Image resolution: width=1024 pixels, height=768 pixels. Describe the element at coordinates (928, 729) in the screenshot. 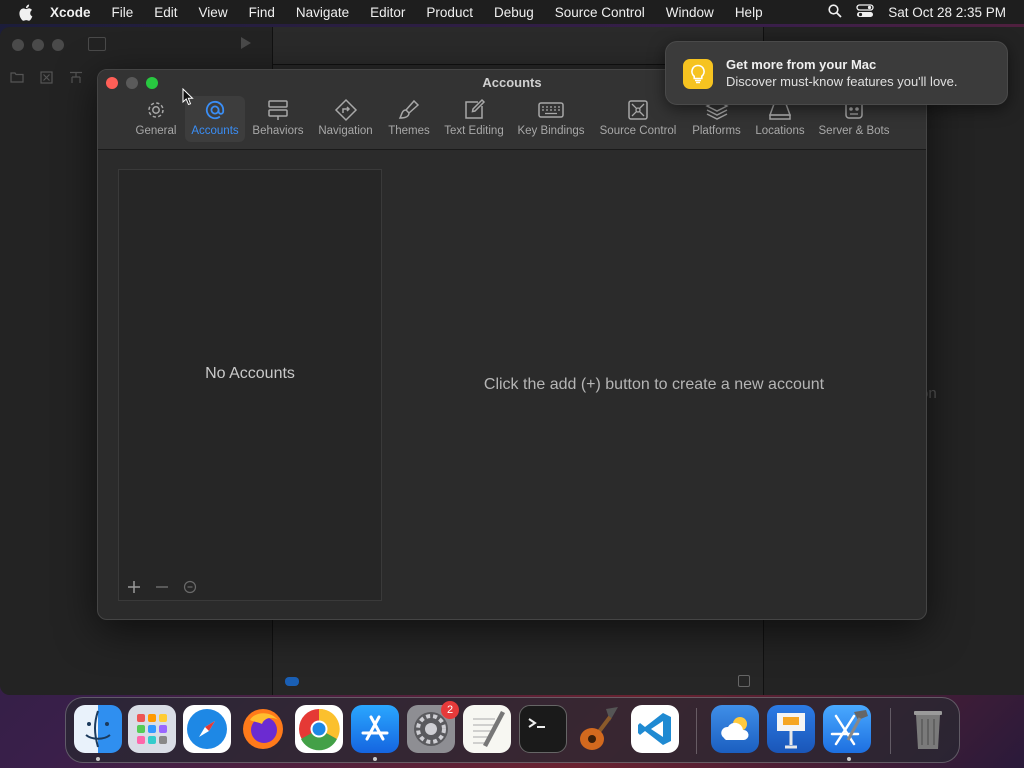

I see `trash-icon` at that location.